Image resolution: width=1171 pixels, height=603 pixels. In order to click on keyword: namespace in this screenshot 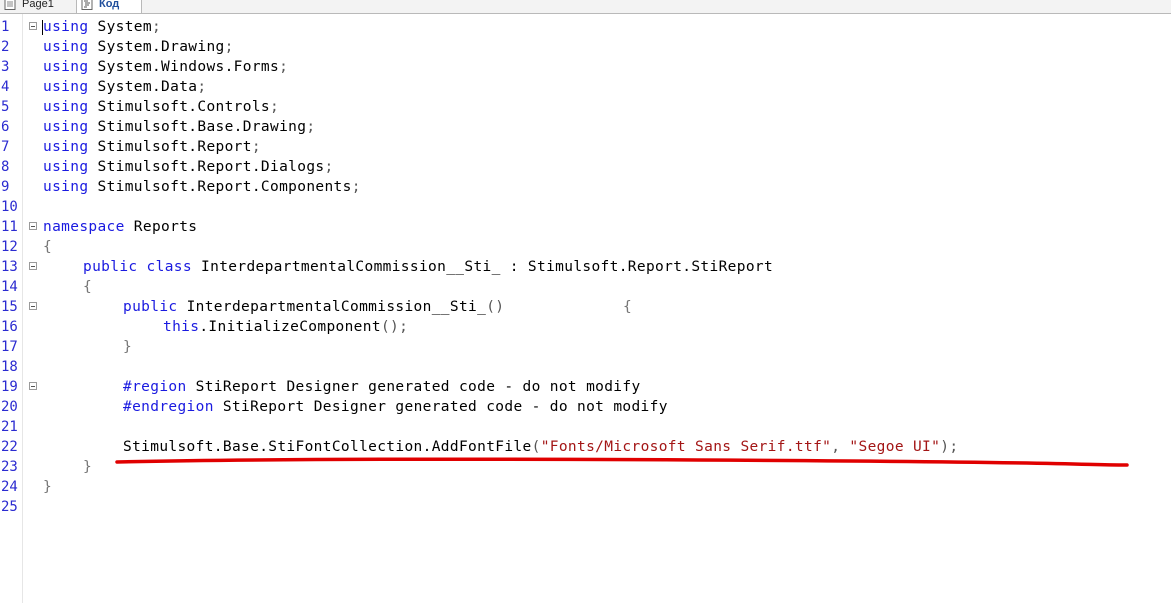, I will do `click(84, 227)`.